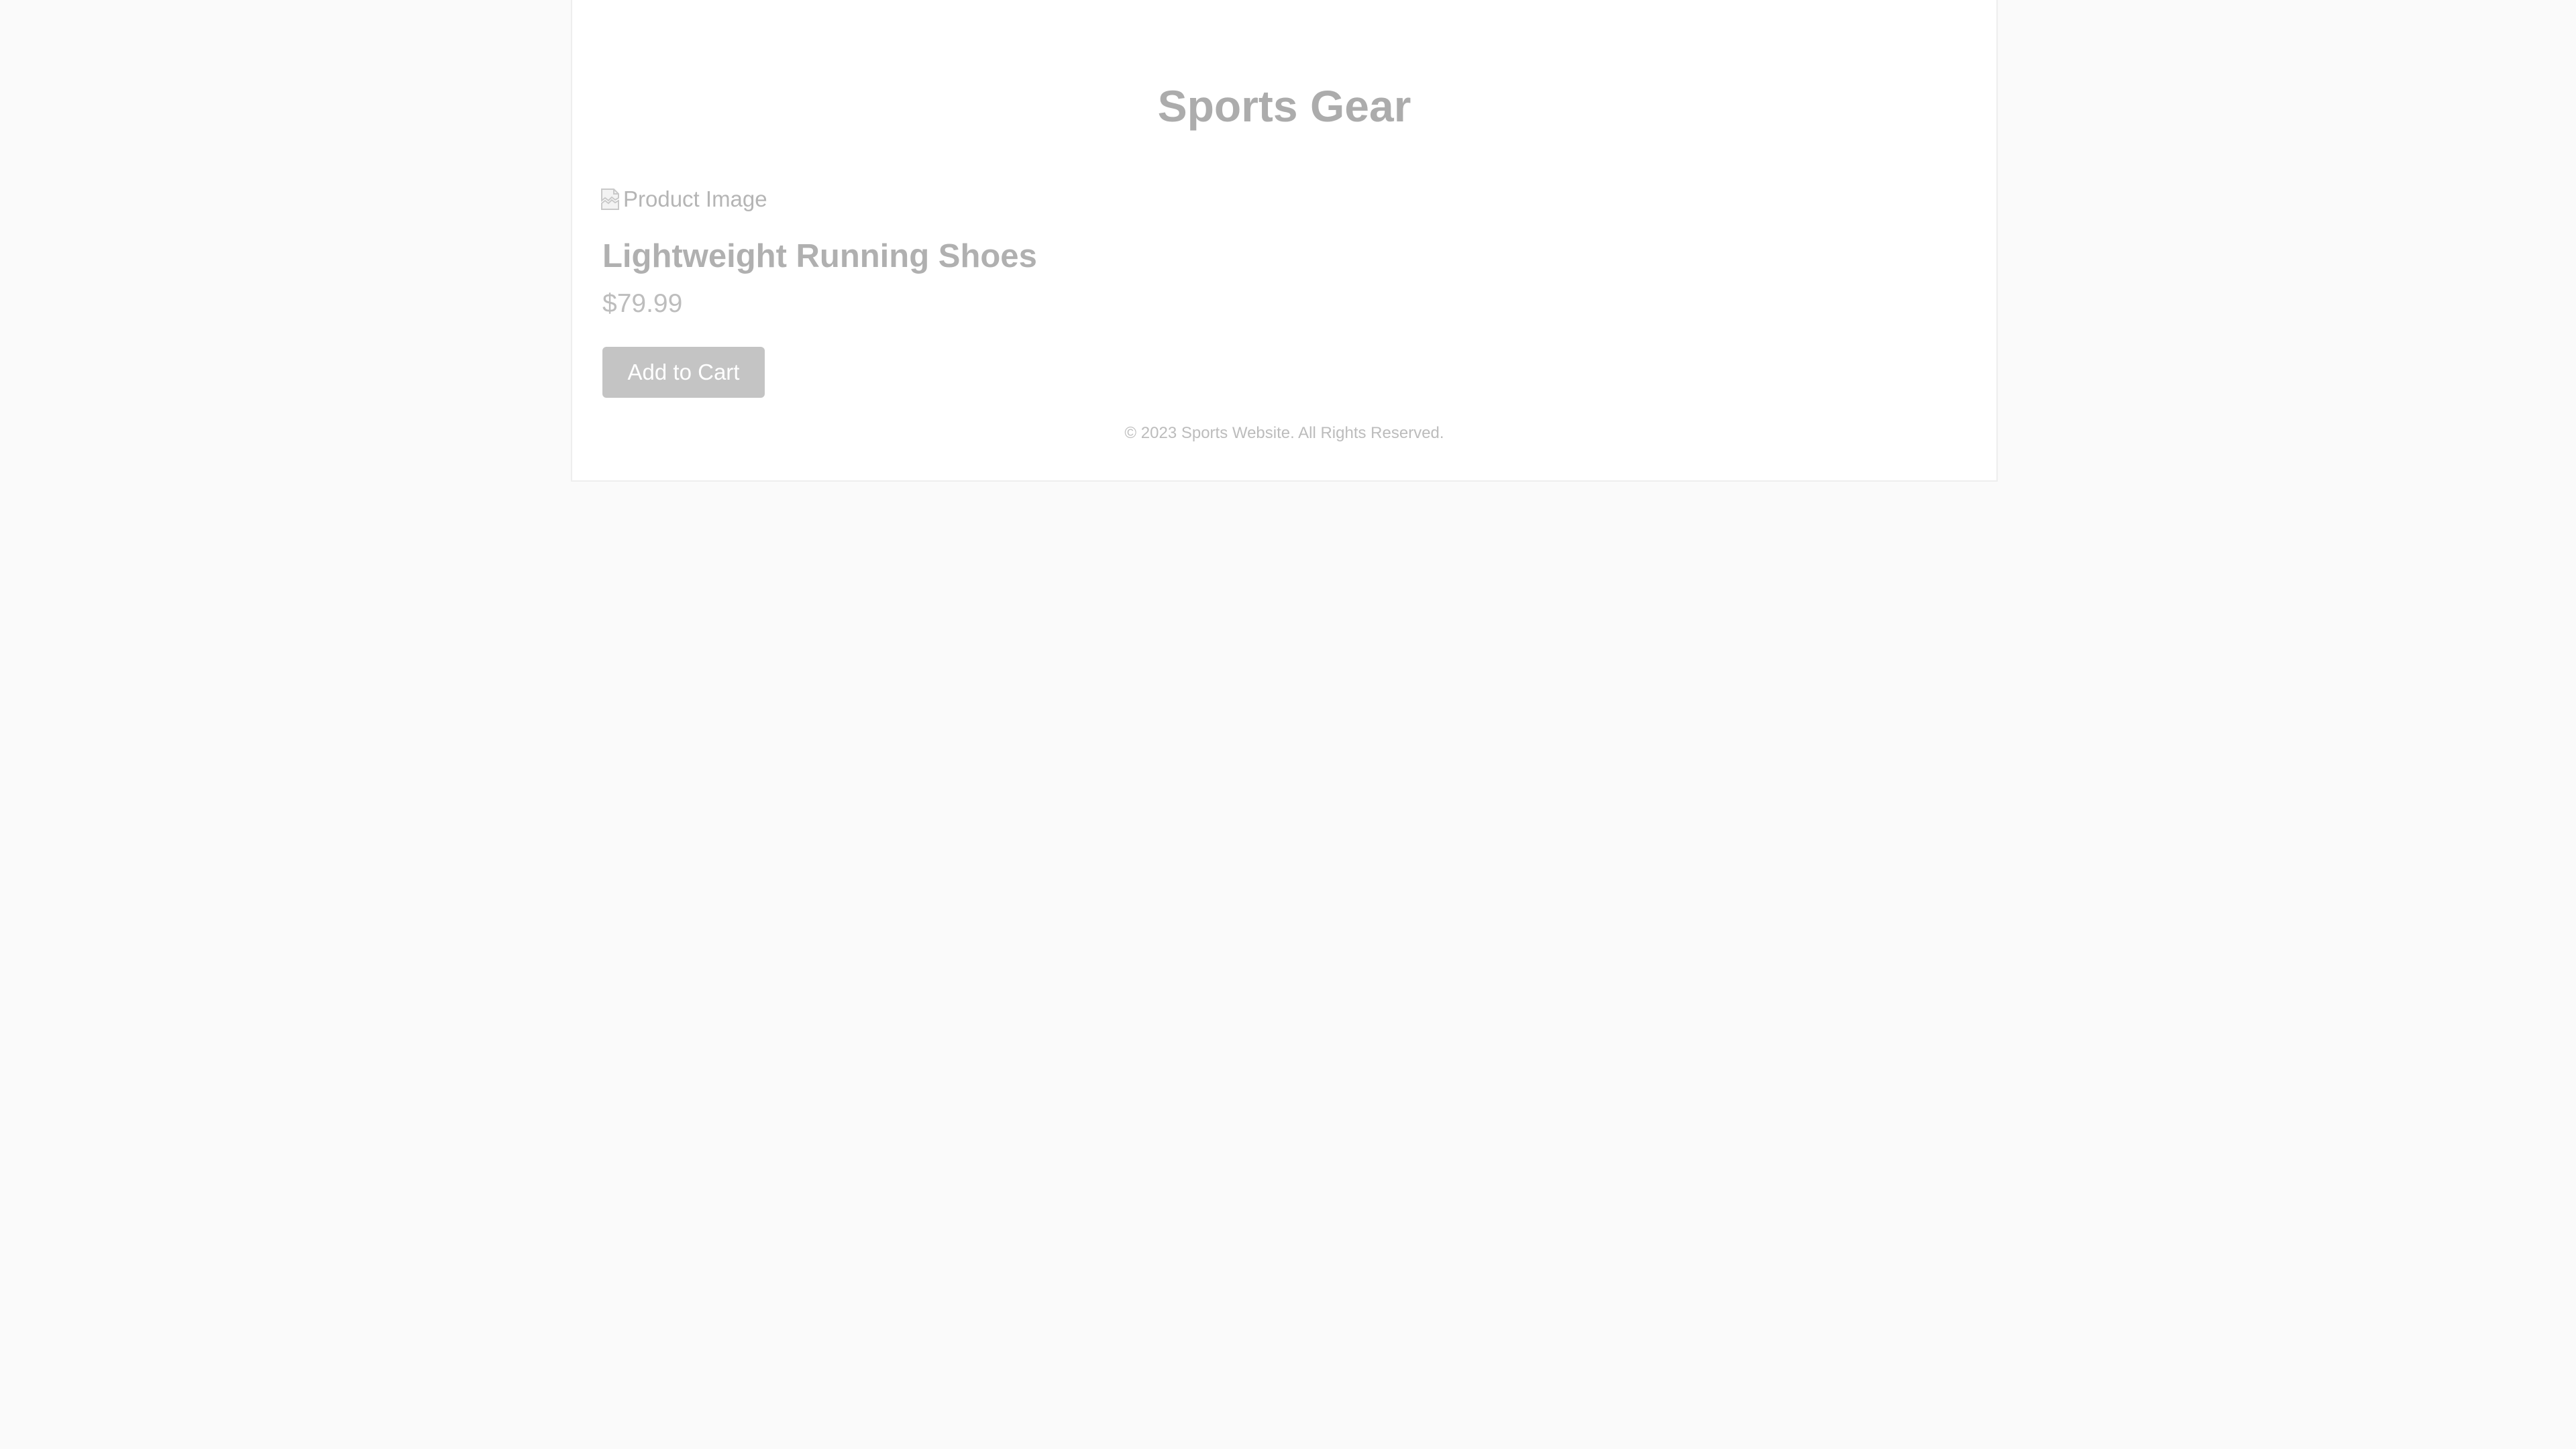 The height and width of the screenshot is (1449, 2576). I want to click on product-image-alt-text: Product Image, so click(695, 198).